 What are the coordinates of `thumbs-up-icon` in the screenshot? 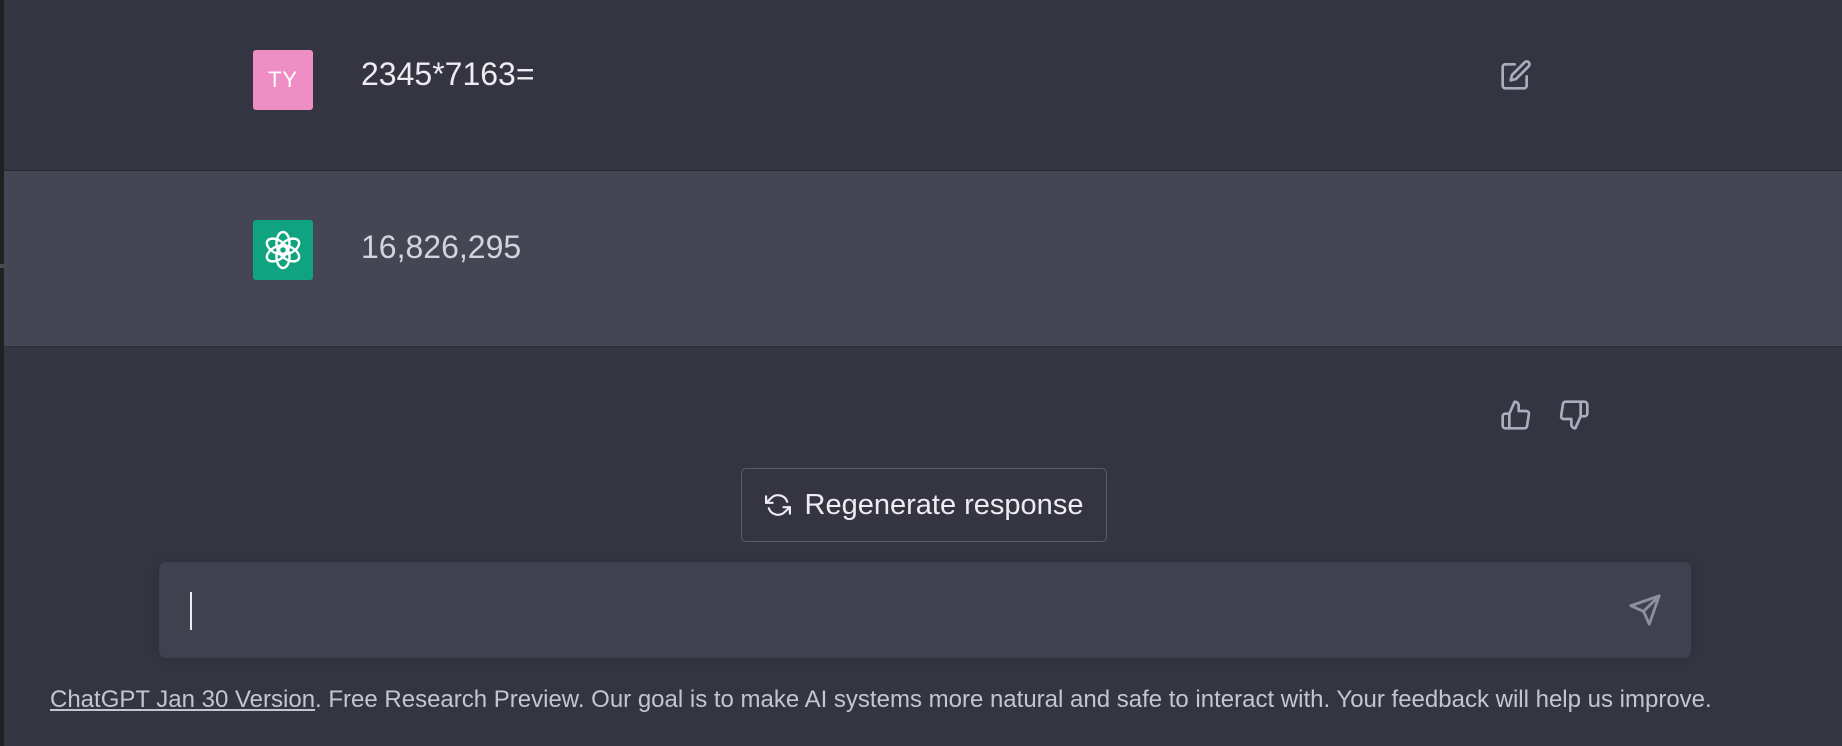 It's located at (1516, 415).